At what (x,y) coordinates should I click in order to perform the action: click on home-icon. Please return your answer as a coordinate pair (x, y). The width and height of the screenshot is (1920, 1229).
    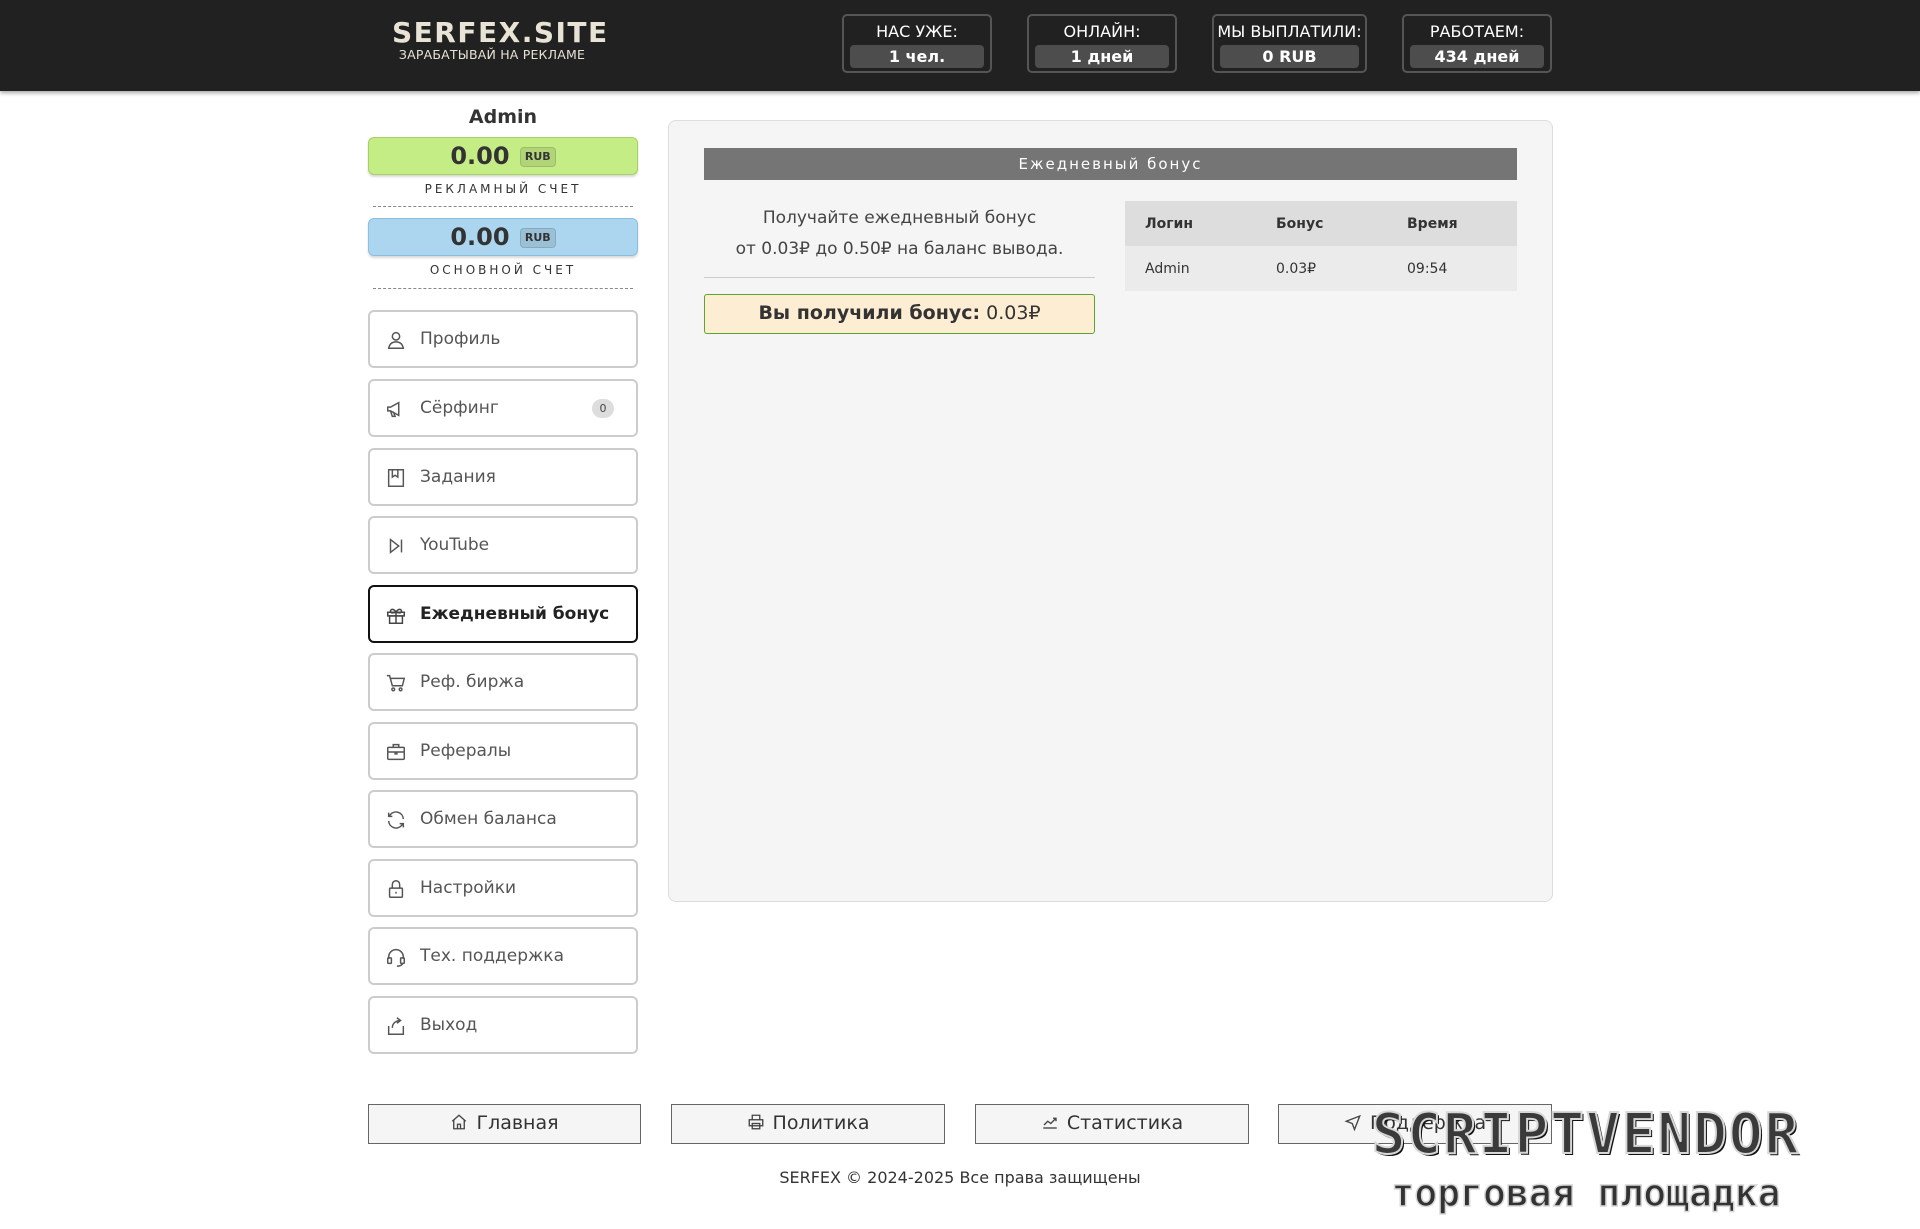
    Looking at the image, I should click on (459, 1122).